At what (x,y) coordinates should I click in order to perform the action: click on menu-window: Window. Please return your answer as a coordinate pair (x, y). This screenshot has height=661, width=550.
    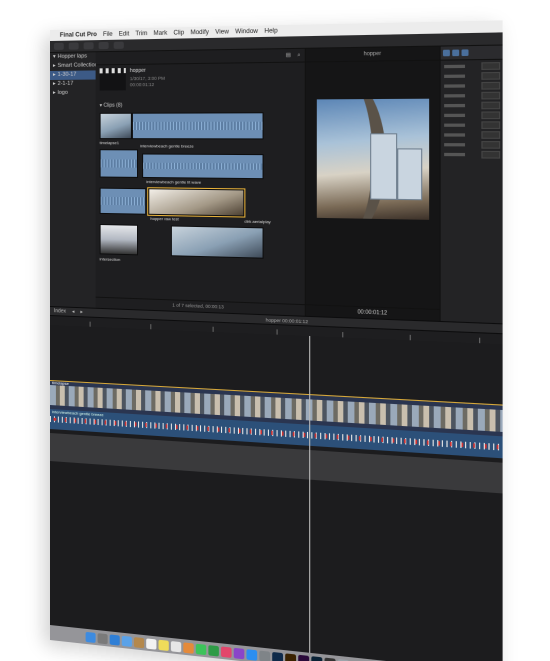
    Looking at the image, I should click on (246, 31).